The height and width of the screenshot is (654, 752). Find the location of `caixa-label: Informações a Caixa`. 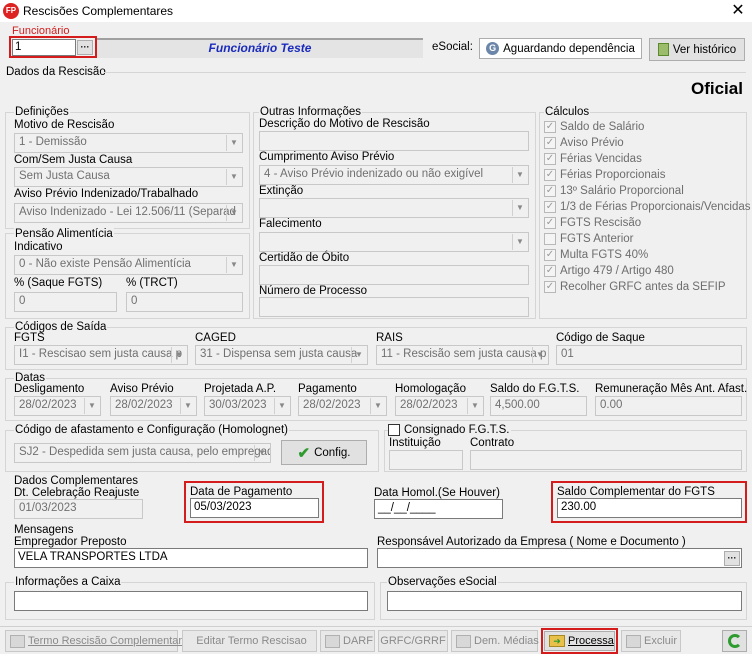

caixa-label: Informações a Caixa is located at coordinates (68, 582).